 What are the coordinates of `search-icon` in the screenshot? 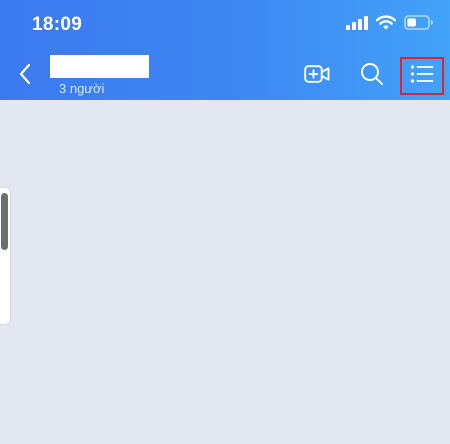 It's located at (372, 76).